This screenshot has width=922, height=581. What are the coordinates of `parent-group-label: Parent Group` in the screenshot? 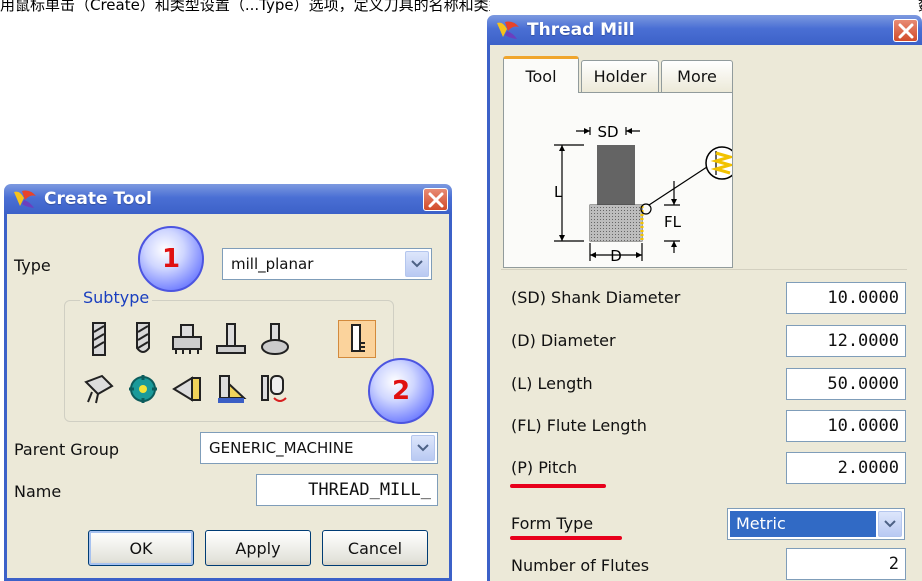 It's located at (67, 449).